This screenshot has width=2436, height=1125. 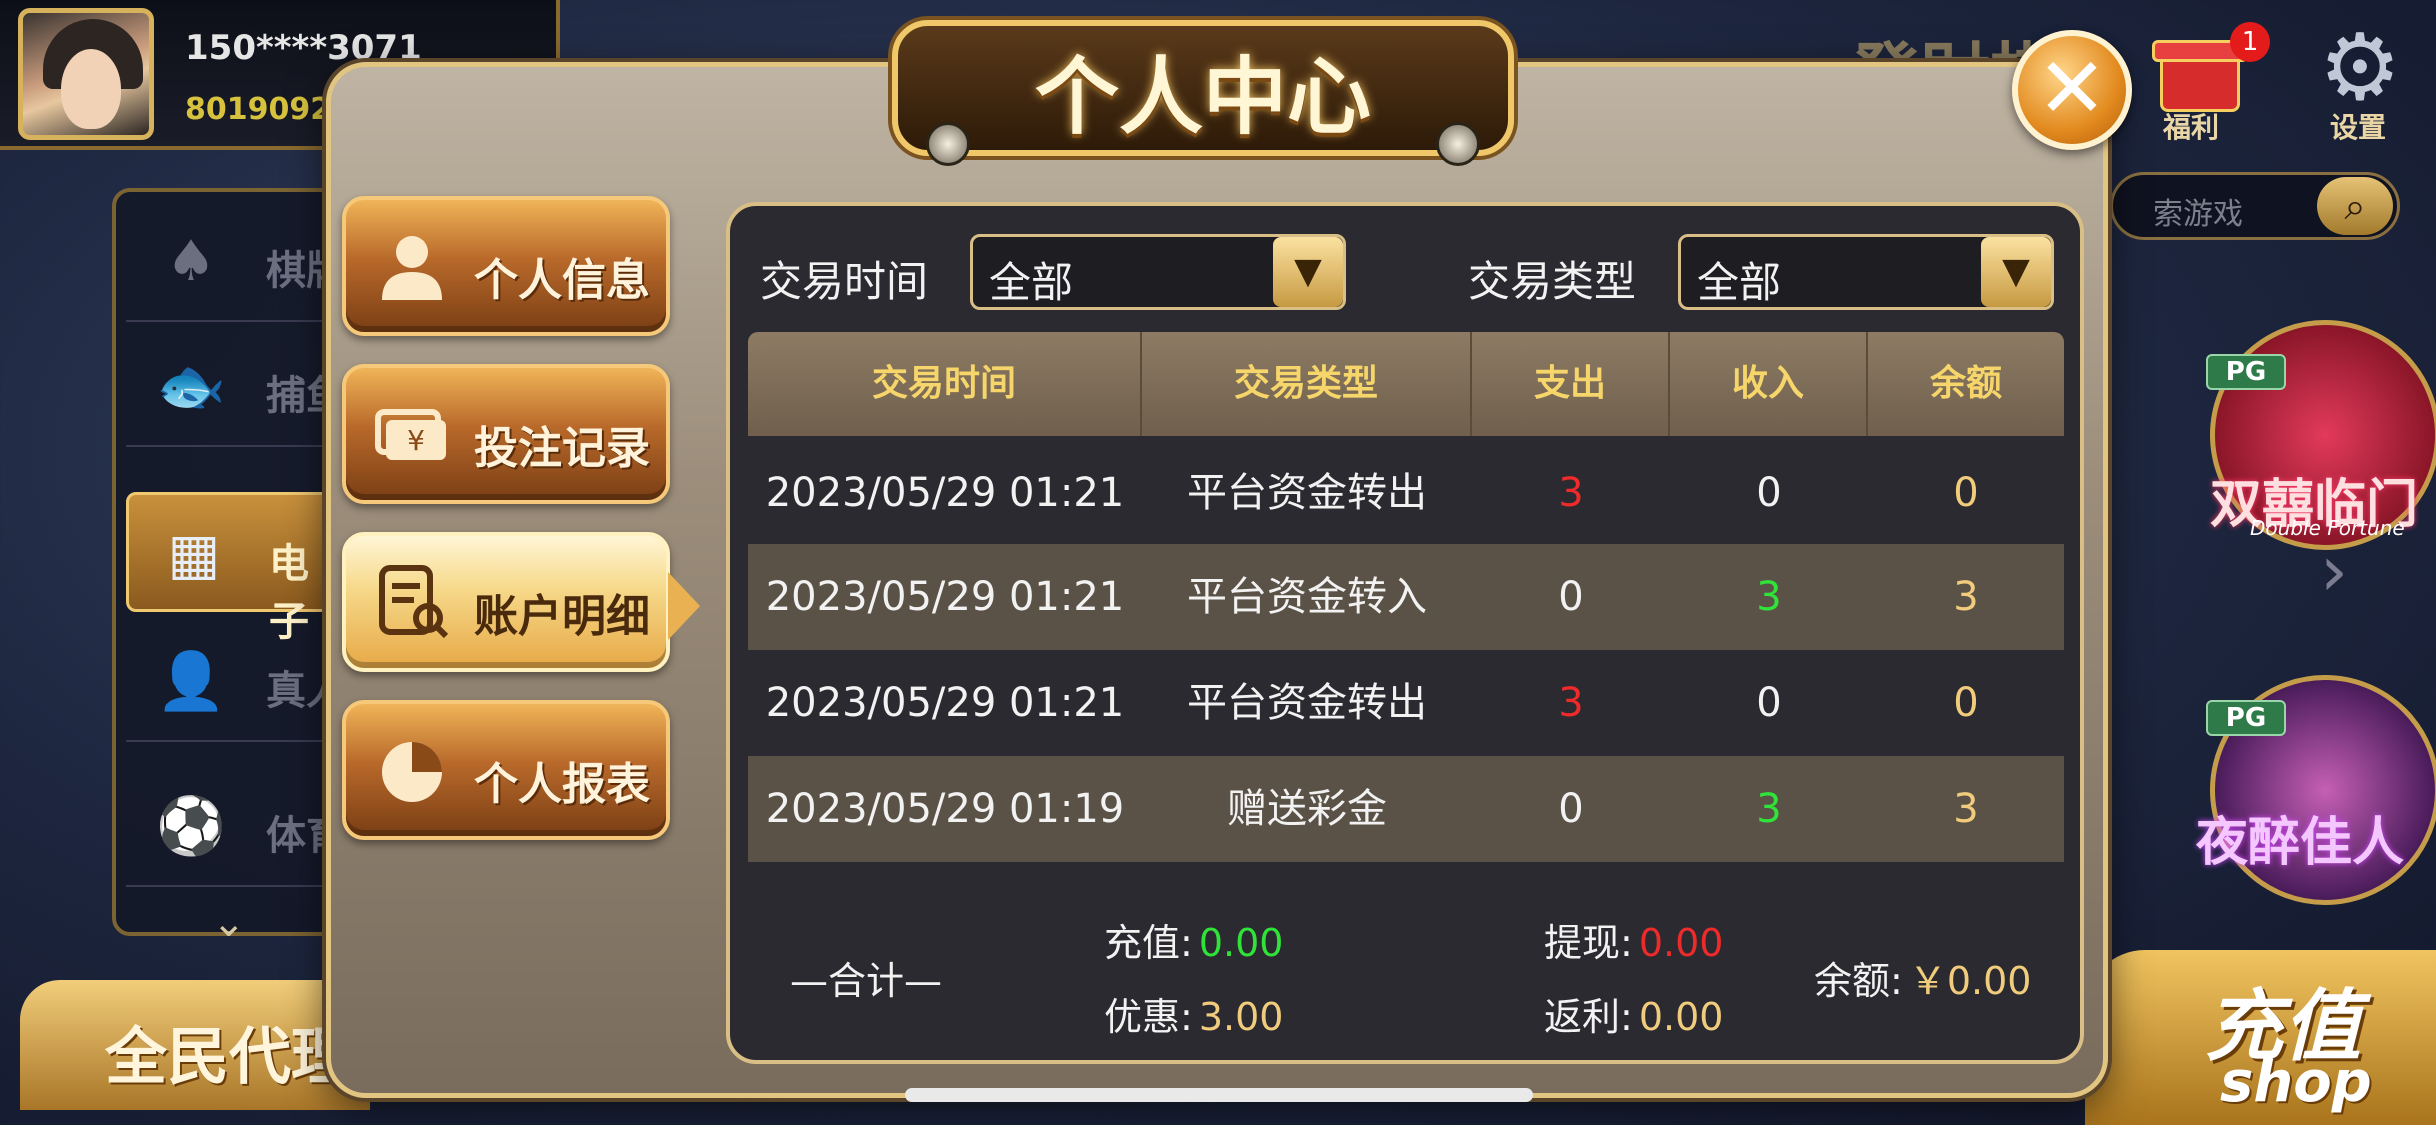 What do you see at coordinates (412, 602) in the screenshot?
I see `document-search-icon` at bounding box center [412, 602].